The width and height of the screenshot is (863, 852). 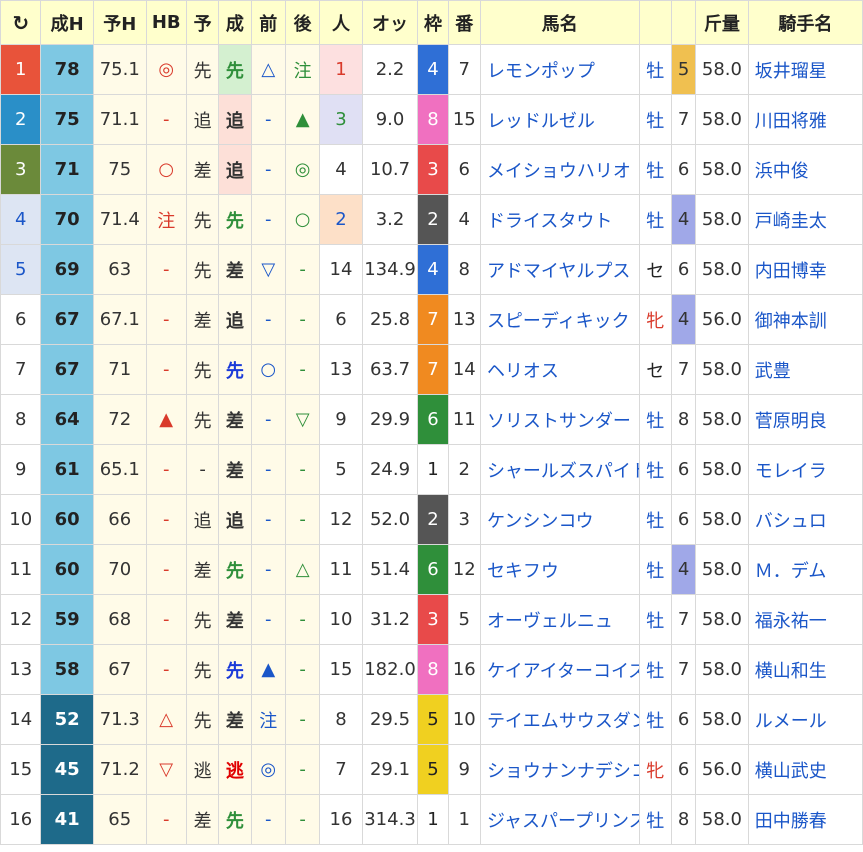 I want to click on horse-name-link: ケンシンコウ, so click(x=559, y=519).